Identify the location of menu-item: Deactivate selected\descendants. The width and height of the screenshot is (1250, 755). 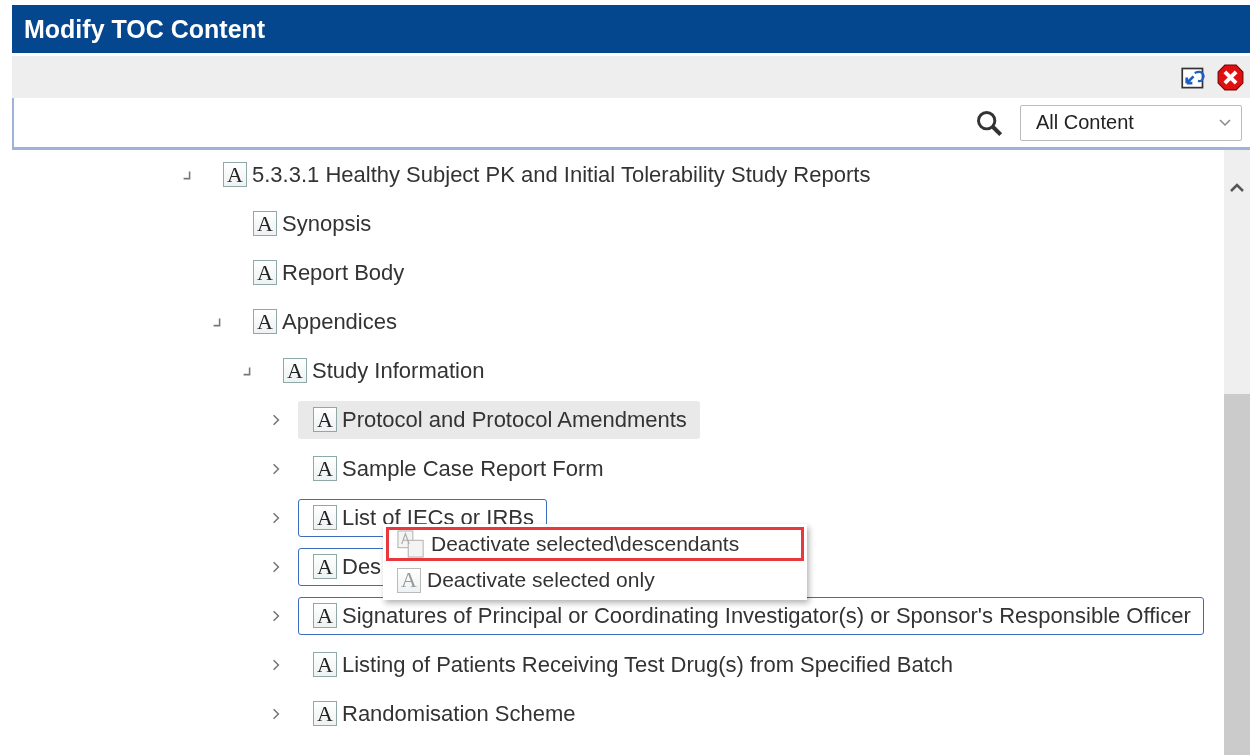
(595, 544).